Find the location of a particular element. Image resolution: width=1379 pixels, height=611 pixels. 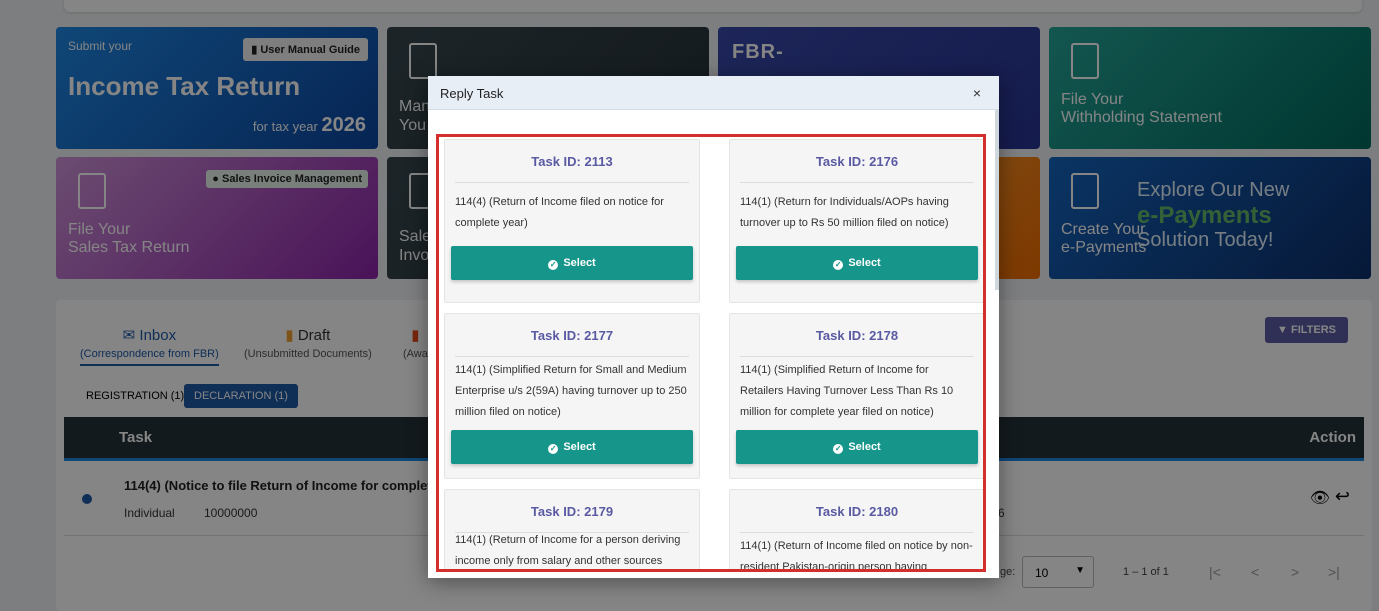

modal-title: Reply Task is located at coordinates (472, 93).